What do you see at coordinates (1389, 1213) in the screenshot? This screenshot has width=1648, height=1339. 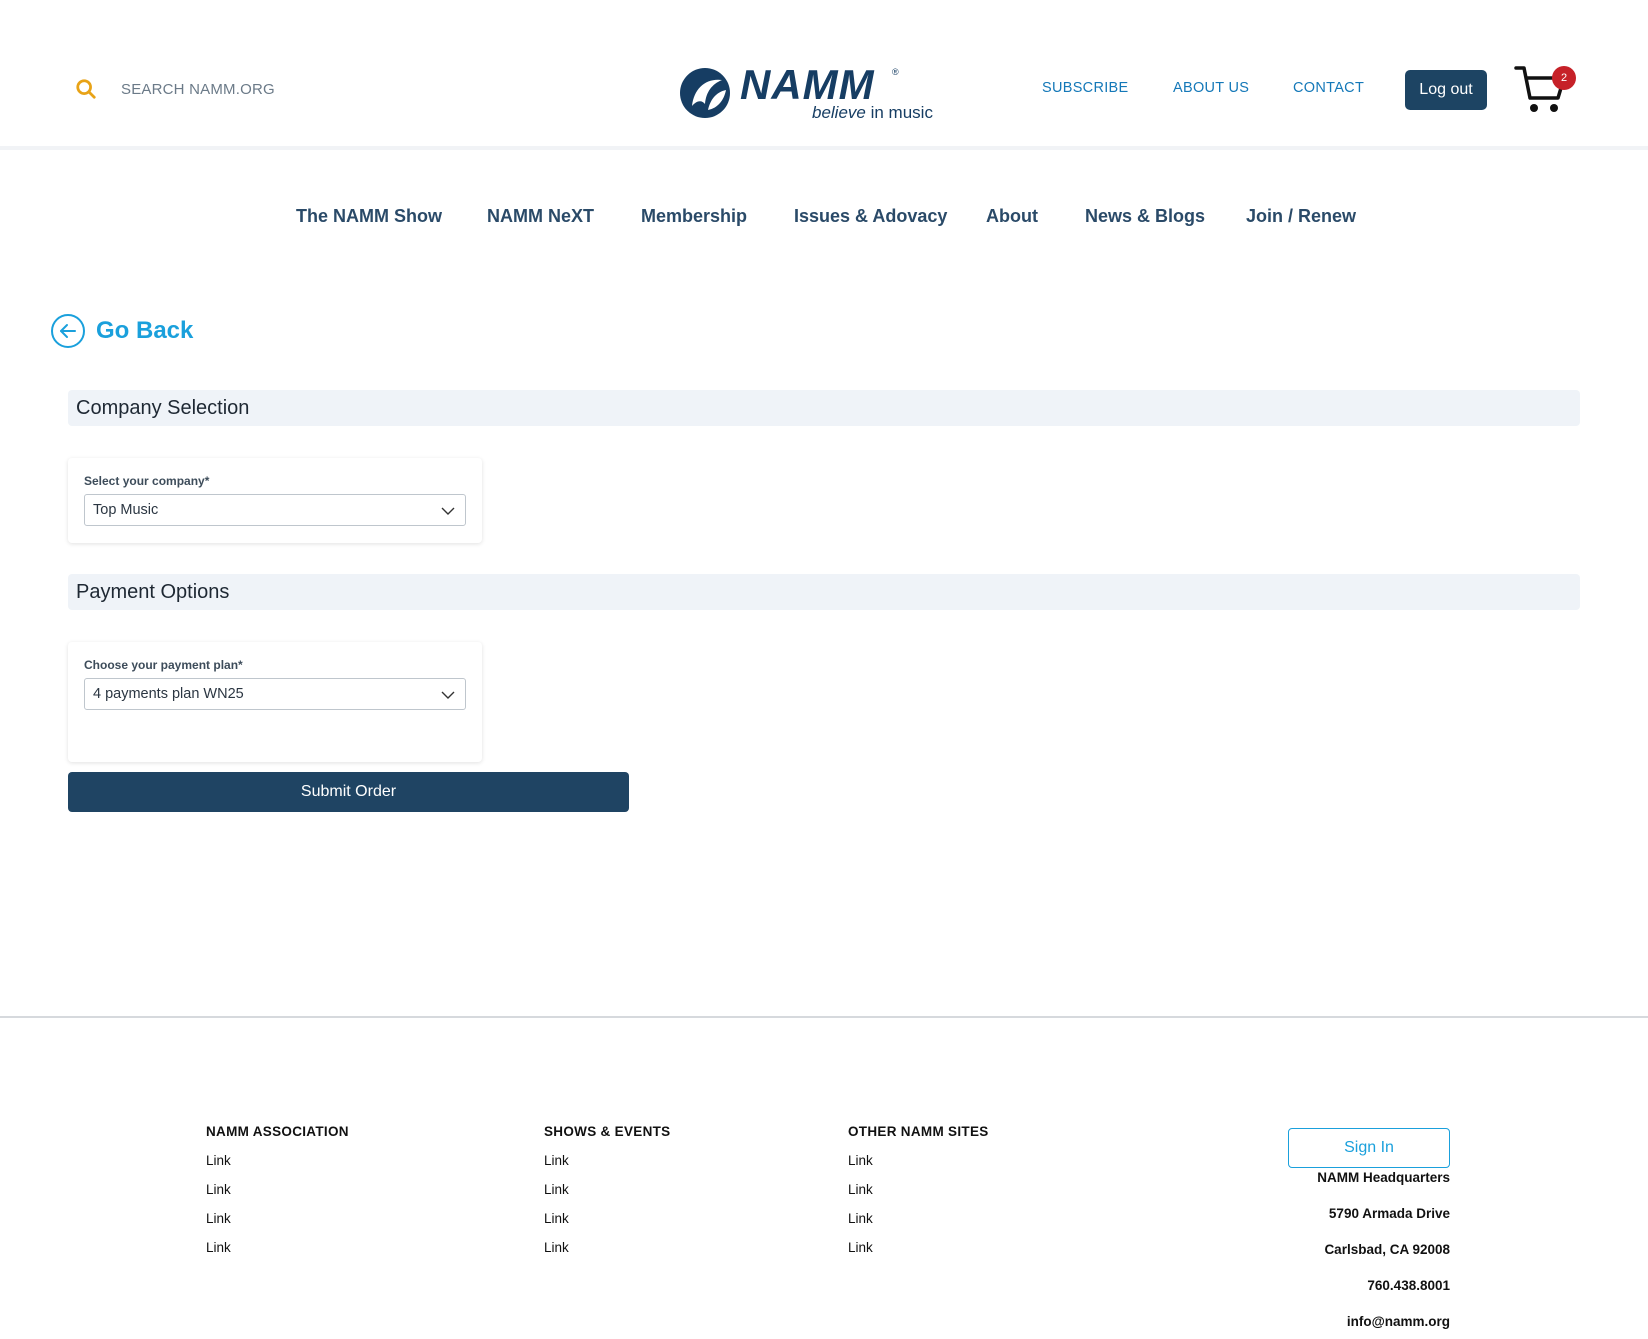 I see `address-street: 5790 Armada Drive` at bounding box center [1389, 1213].